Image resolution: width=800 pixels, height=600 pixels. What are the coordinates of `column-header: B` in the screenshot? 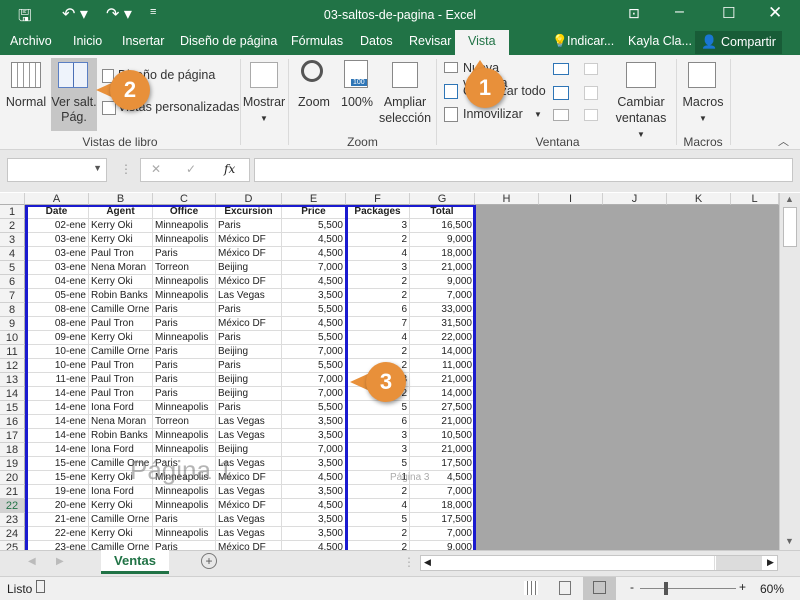 It's located at (121, 199).